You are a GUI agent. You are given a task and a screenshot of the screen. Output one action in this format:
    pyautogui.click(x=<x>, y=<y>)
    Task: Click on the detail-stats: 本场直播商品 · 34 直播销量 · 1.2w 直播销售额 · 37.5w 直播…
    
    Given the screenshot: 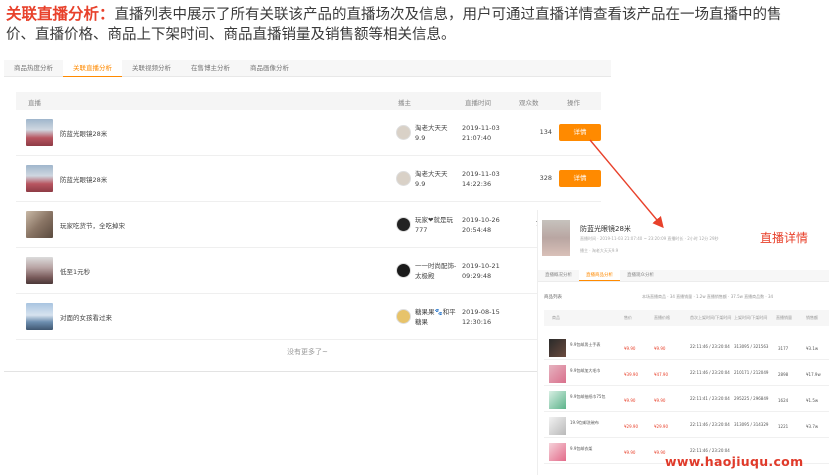 What is the action you would take?
    pyautogui.click(x=708, y=296)
    